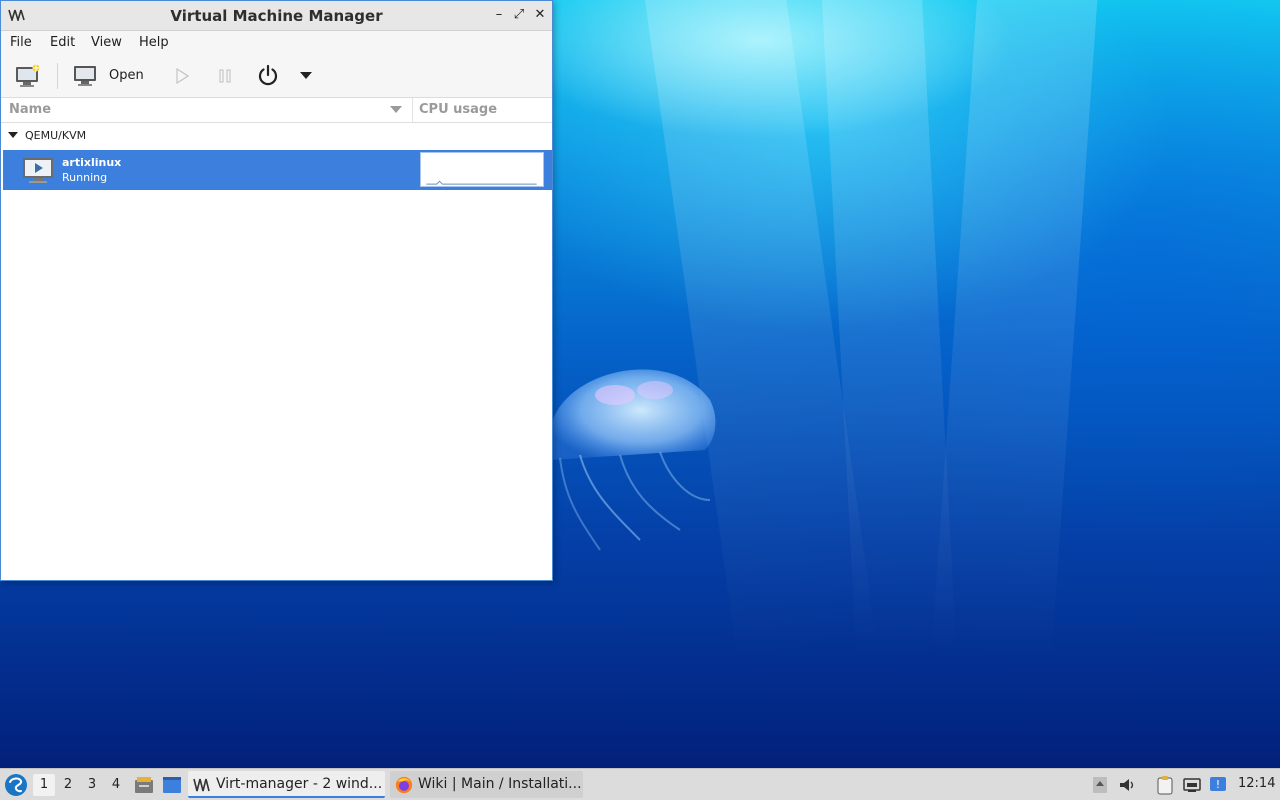 This screenshot has height=800, width=1280. Describe the element at coordinates (62, 42) in the screenshot. I see `menu-edit: Edit` at that location.